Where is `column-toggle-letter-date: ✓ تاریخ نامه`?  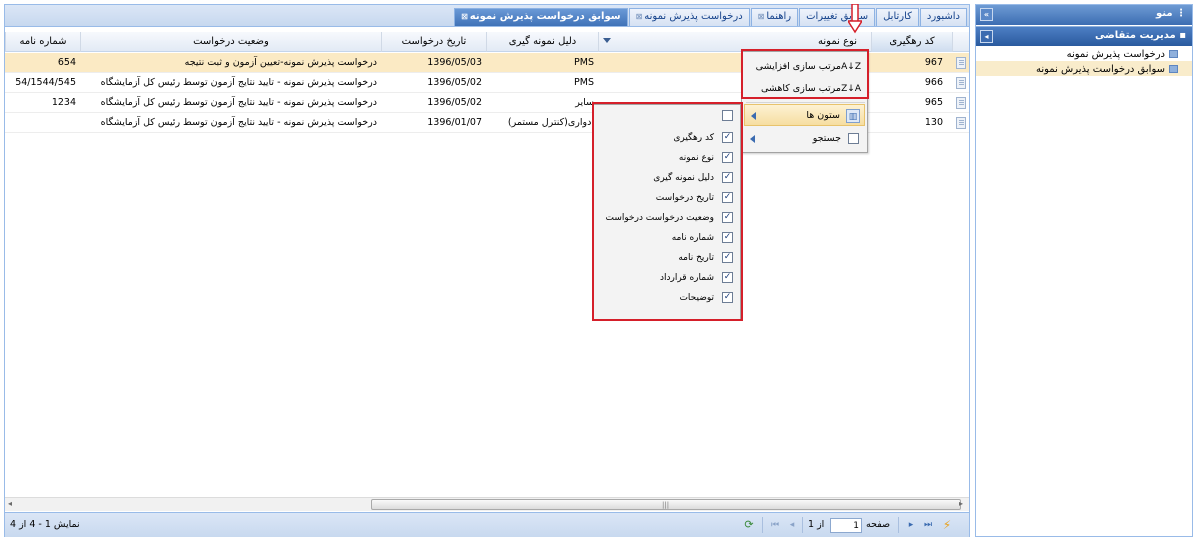 column-toggle-letter-date: ✓ تاریخ نامه is located at coordinates (667, 259).